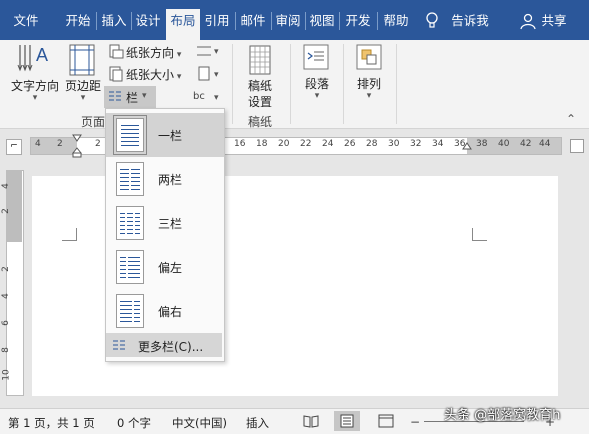  Describe the element at coordinates (396, 21) in the screenshot. I see `tab-help: 帮助` at that location.